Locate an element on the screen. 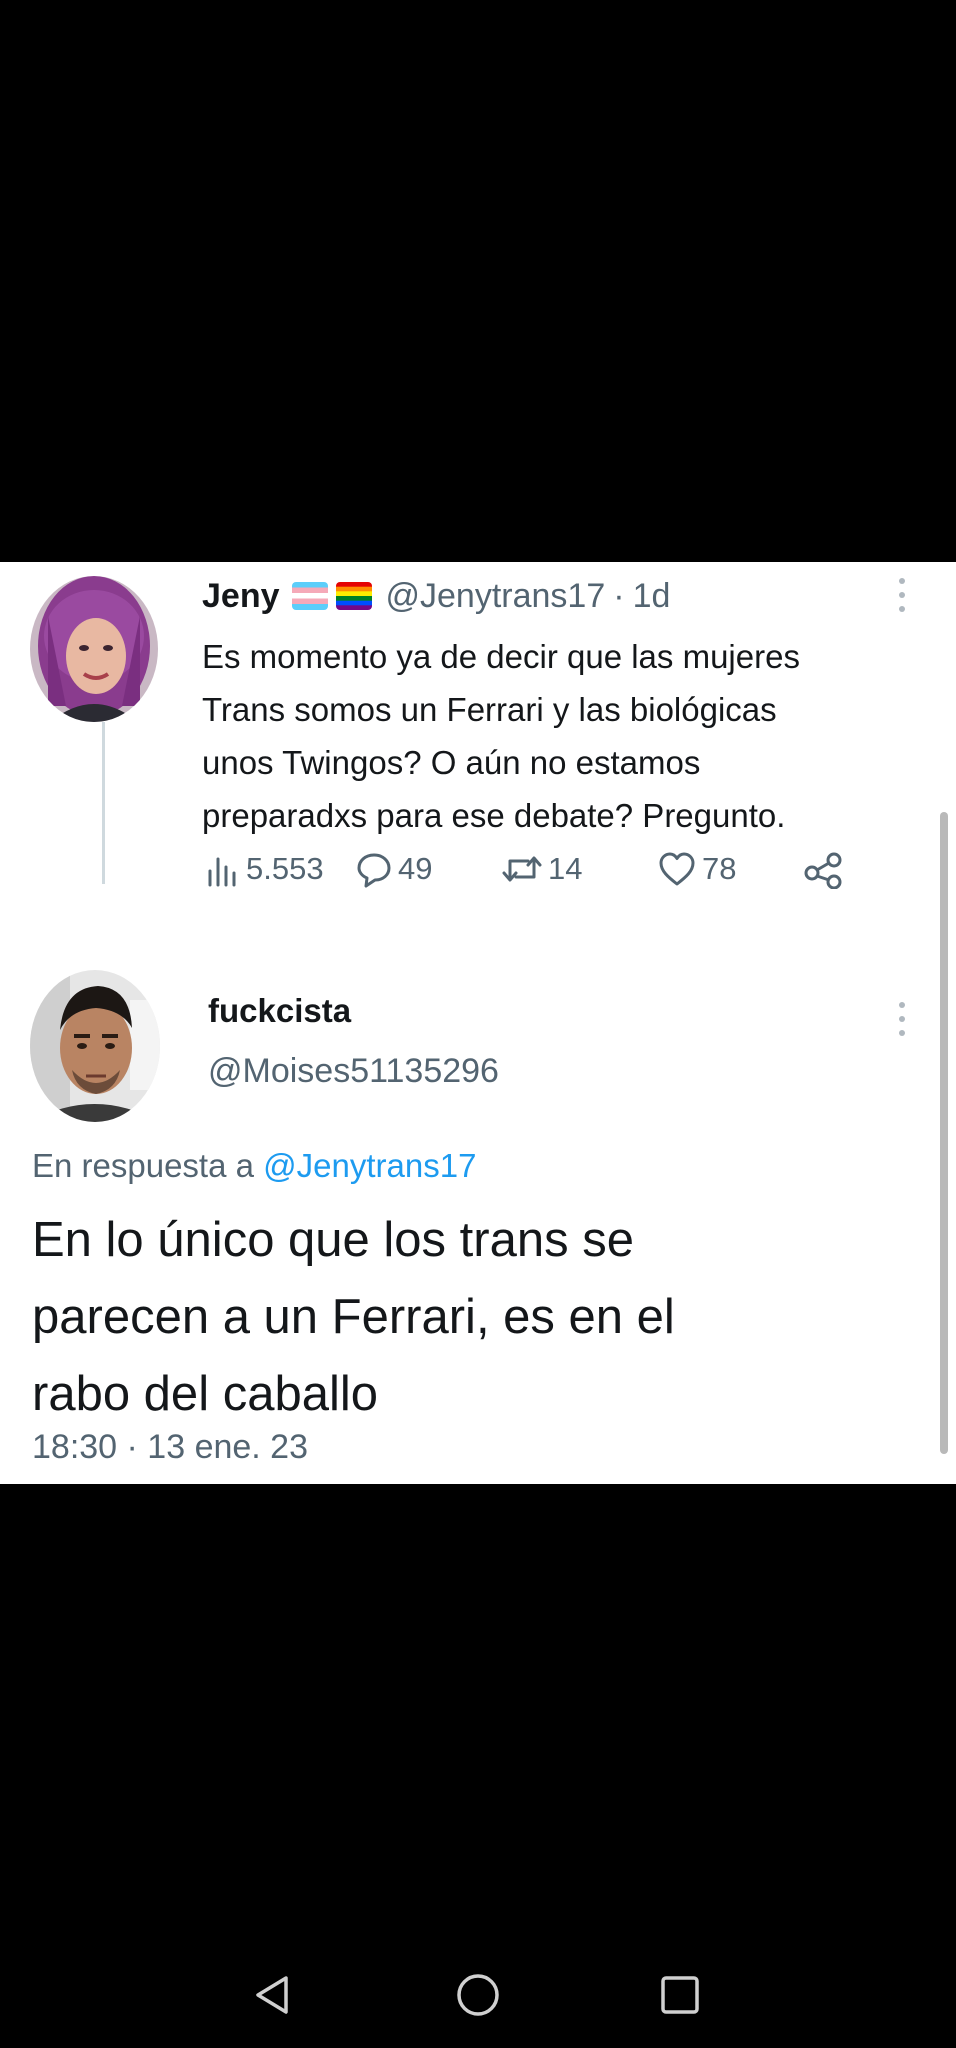 This screenshot has width=956, height=2048. reply-button: 49 is located at coordinates (393, 869).